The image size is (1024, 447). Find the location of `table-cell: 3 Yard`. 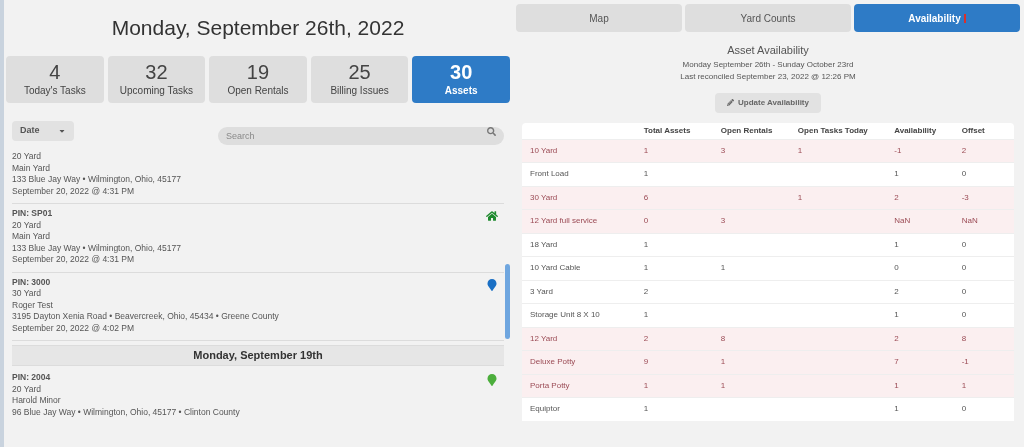

table-cell: 3 Yard is located at coordinates (541, 291).